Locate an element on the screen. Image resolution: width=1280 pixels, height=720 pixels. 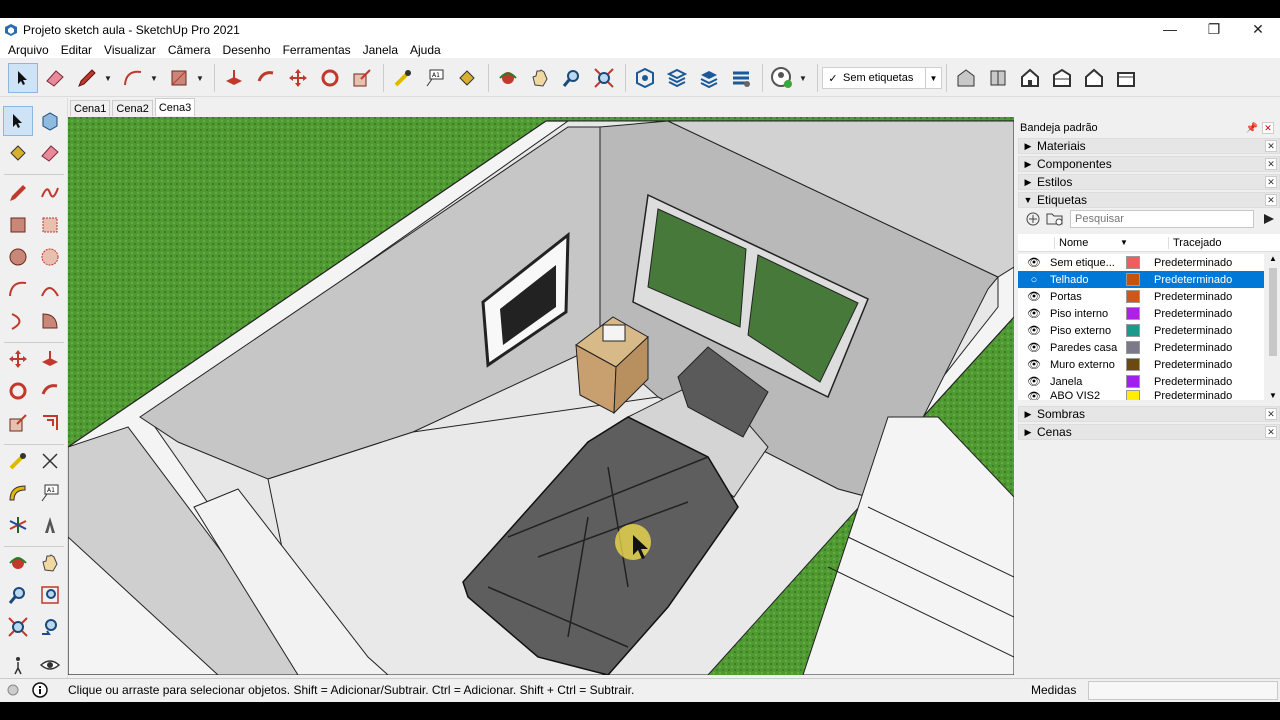
lt-select-button is located at coordinates (18, 121).